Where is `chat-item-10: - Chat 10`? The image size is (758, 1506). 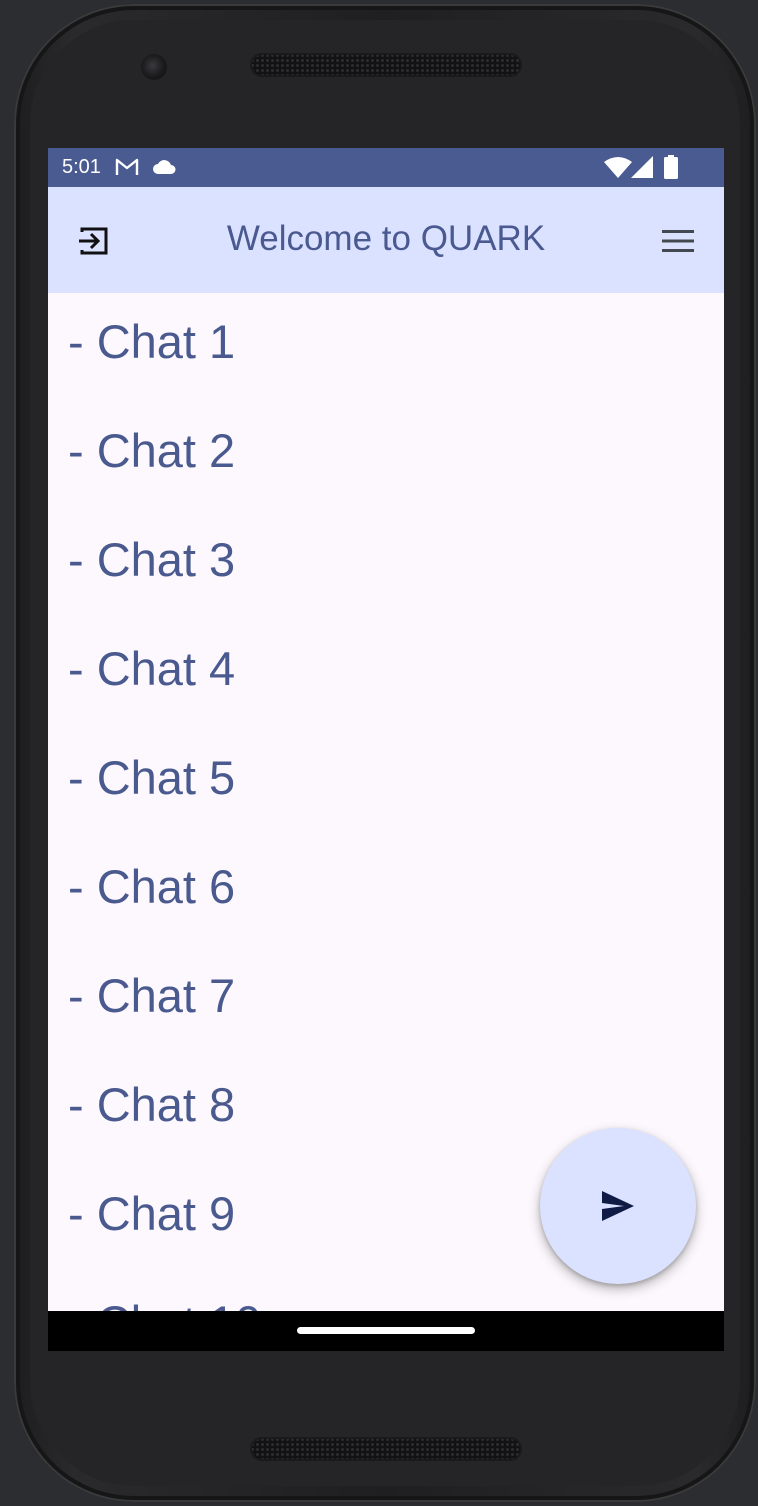 chat-item-10: - Chat 10 is located at coordinates (164, 1297).